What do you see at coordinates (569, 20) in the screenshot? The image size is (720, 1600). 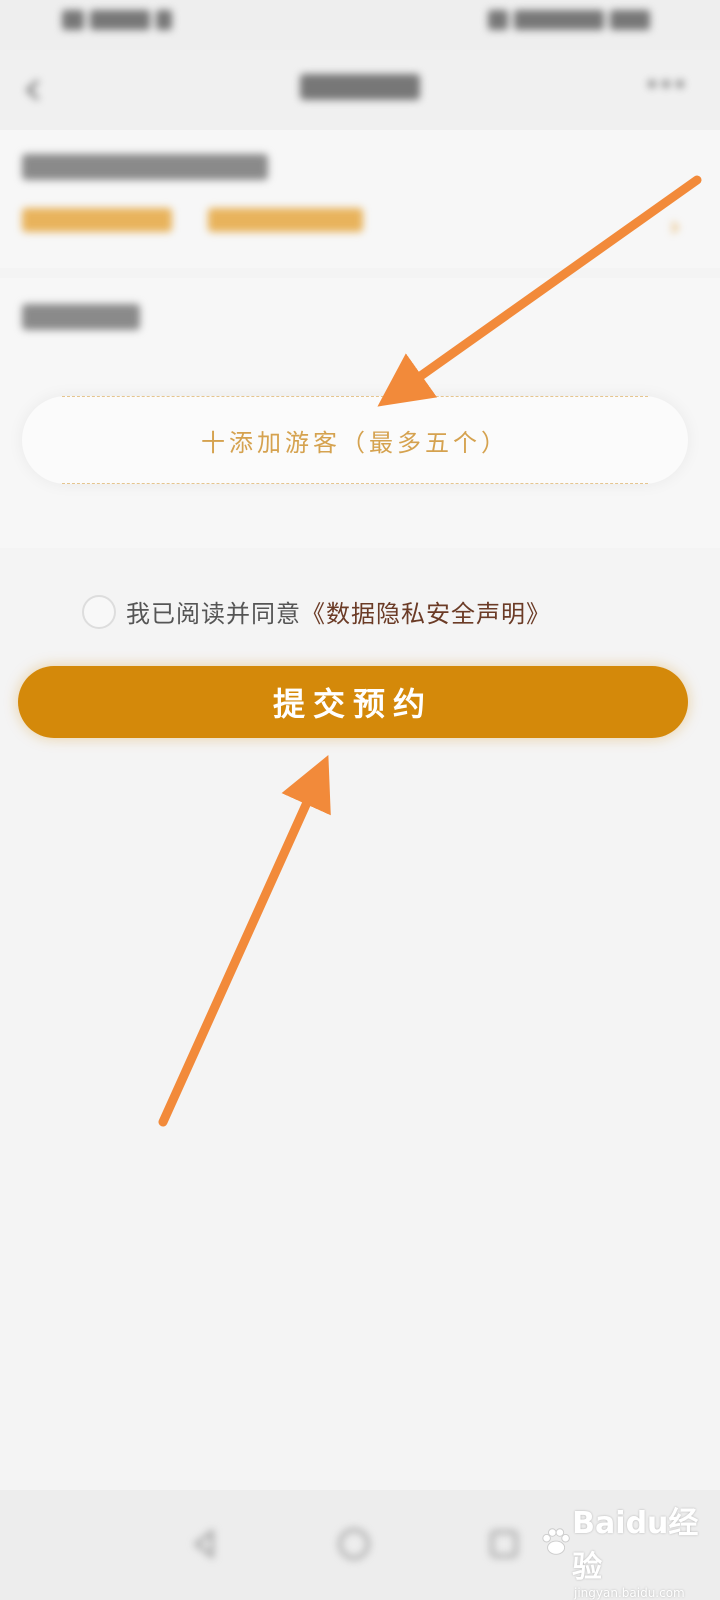 I see `status-right-icons` at bounding box center [569, 20].